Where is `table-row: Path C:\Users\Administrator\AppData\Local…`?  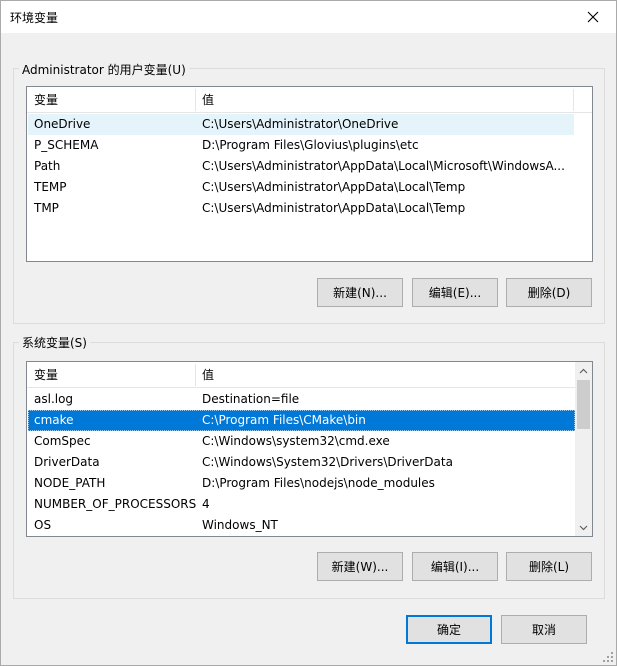 table-row: Path C:\Users\Administrator\AppData\Local… is located at coordinates (301, 166).